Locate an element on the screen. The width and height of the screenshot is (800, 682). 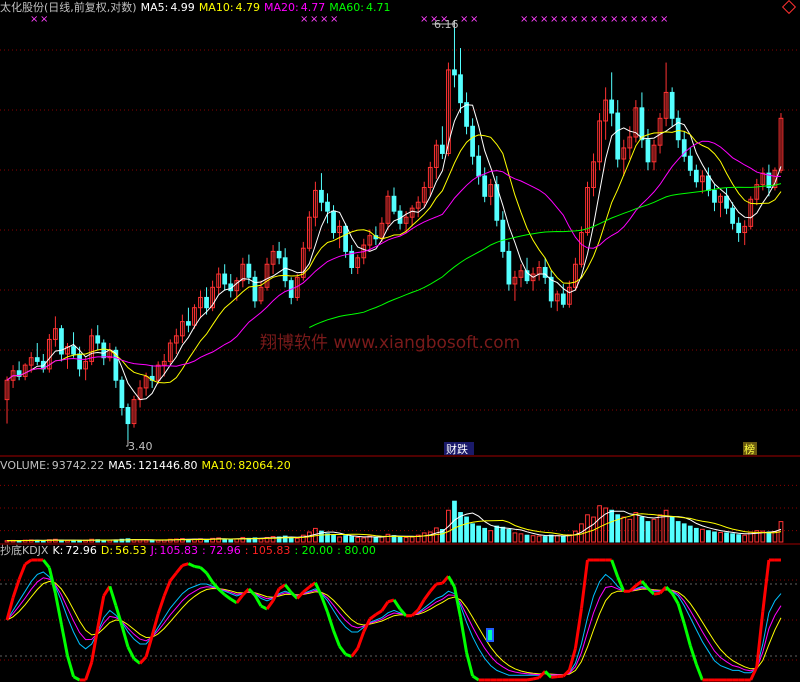
ma60-label: MA60: is located at coordinates (346, 7).